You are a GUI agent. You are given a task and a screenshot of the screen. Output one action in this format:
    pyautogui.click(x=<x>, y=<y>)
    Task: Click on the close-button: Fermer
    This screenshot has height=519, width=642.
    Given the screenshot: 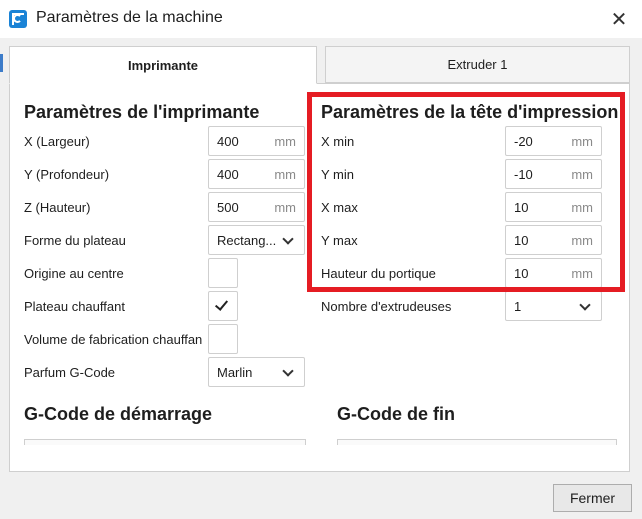 What is the action you would take?
    pyautogui.click(x=592, y=498)
    